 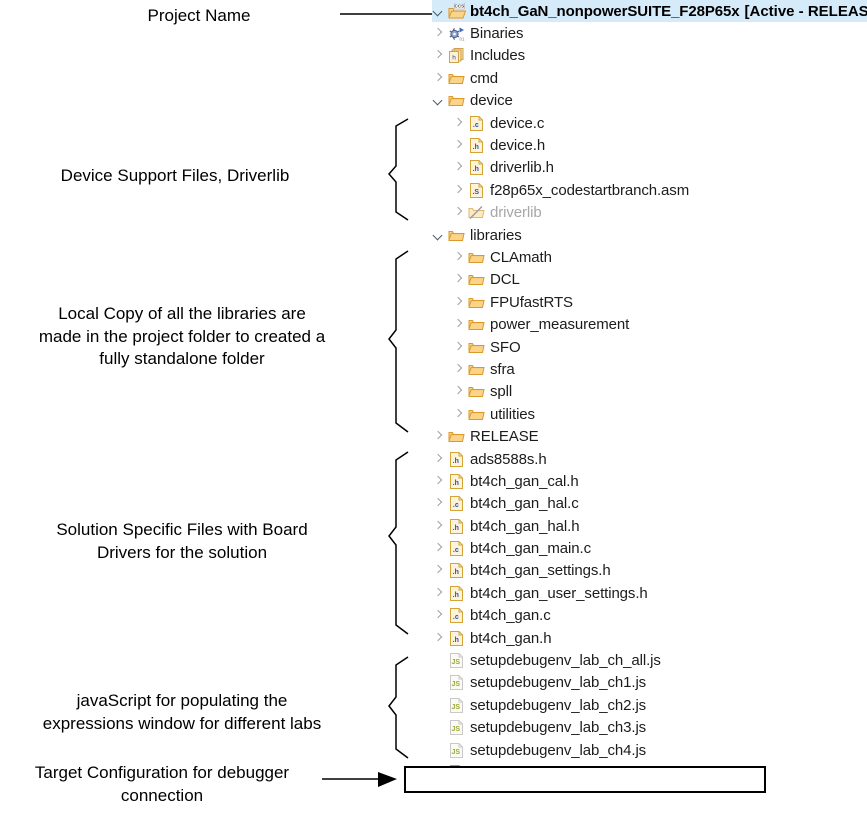 What do you see at coordinates (475, 192) in the screenshot?
I see `svg-text: .S` at bounding box center [475, 192].